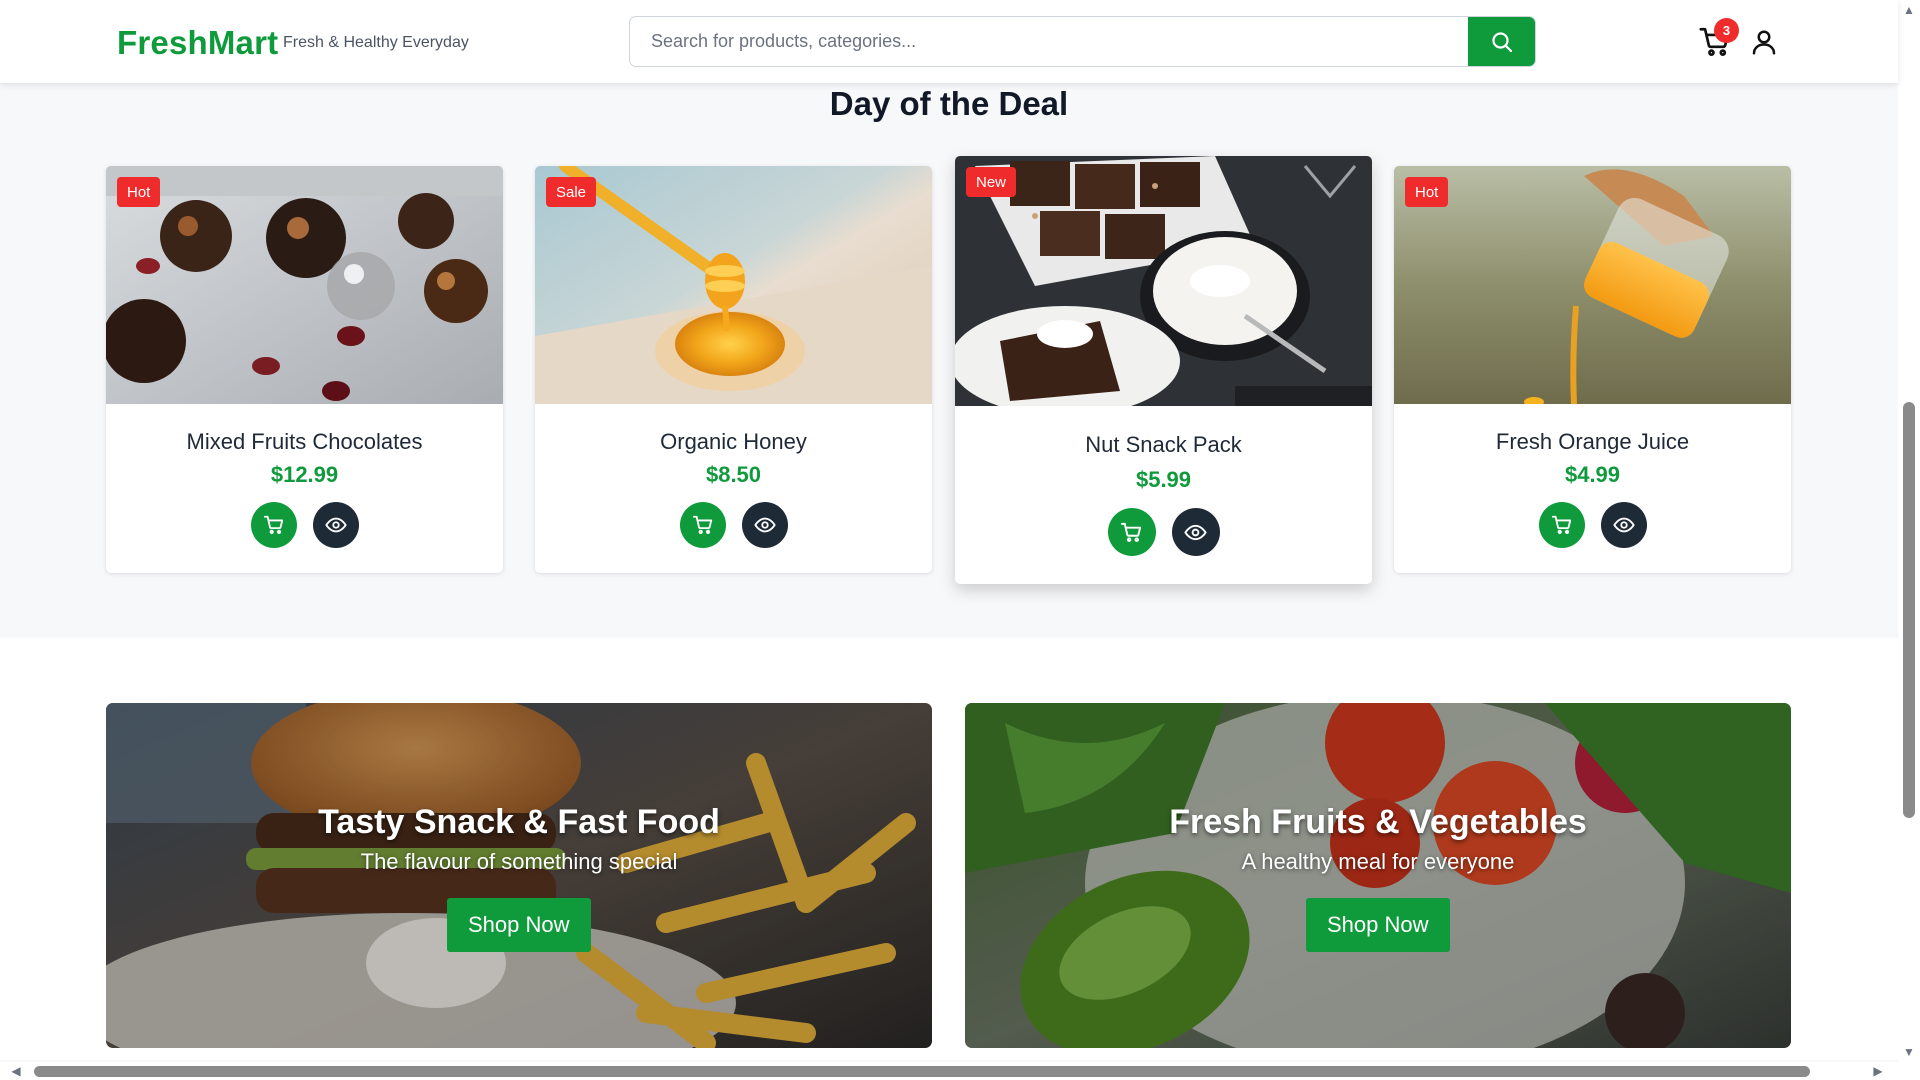  What do you see at coordinates (304, 442) in the screenshot?
I see `product-name: Mixed Fruits Chocolates` at bounding box center [304, 442].